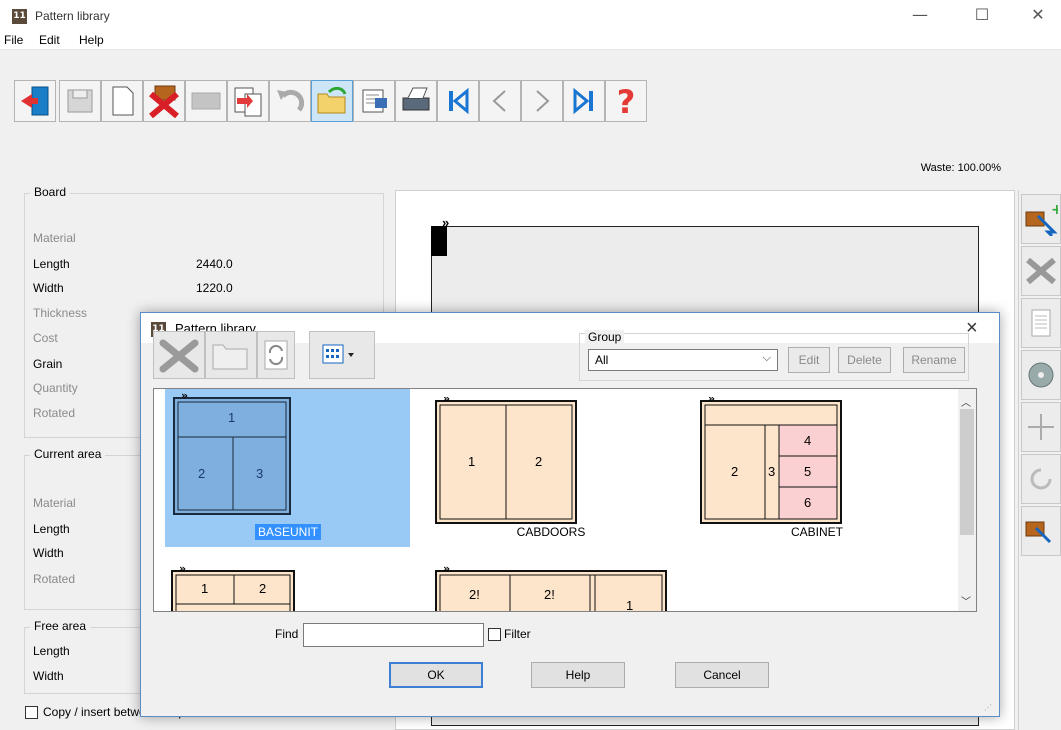 Image resolution: width=1061 pixels, height=730 pixels. I want to click on add-part-icon: +, so click(1041, 219).